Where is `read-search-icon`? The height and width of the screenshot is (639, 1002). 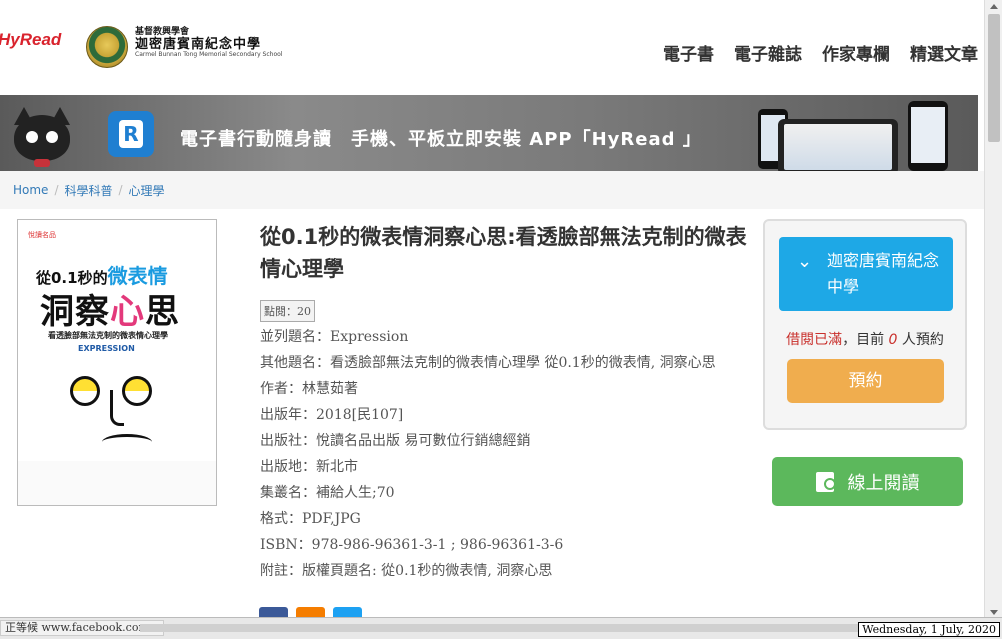
read-search-icon is located at coordinates (826, 481).